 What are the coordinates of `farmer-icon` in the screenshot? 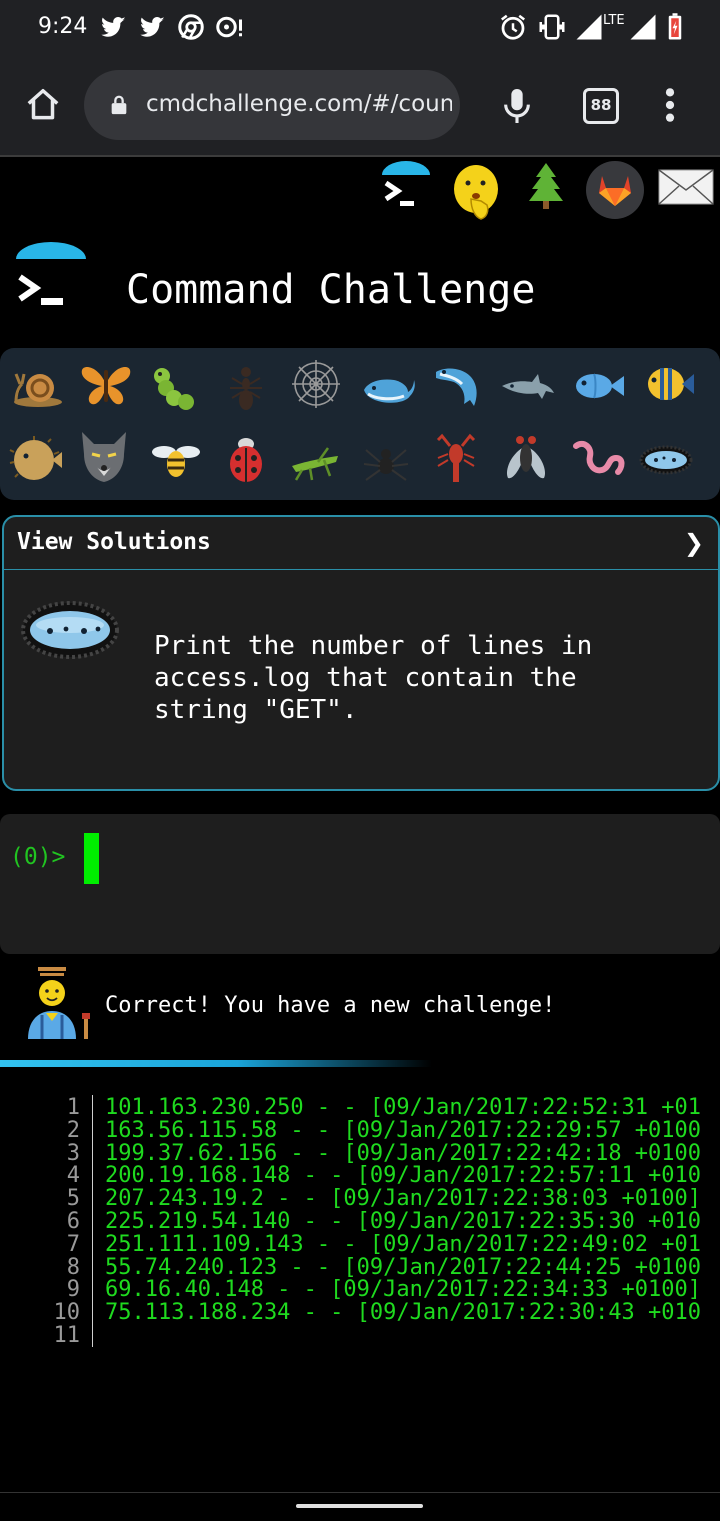 It's located at (59, 1003).